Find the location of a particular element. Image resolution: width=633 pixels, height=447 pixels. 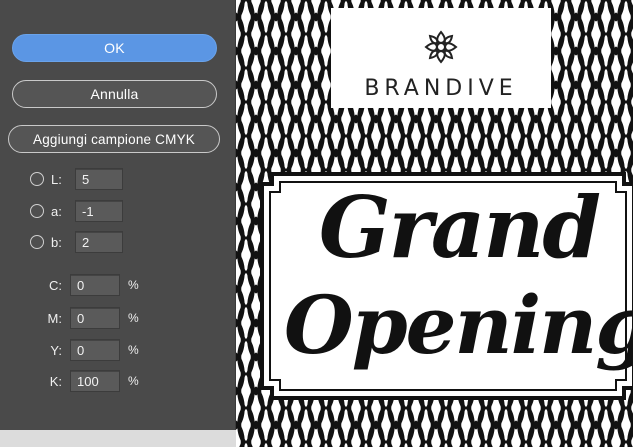

radio-b is located at coordinates (37, 242).